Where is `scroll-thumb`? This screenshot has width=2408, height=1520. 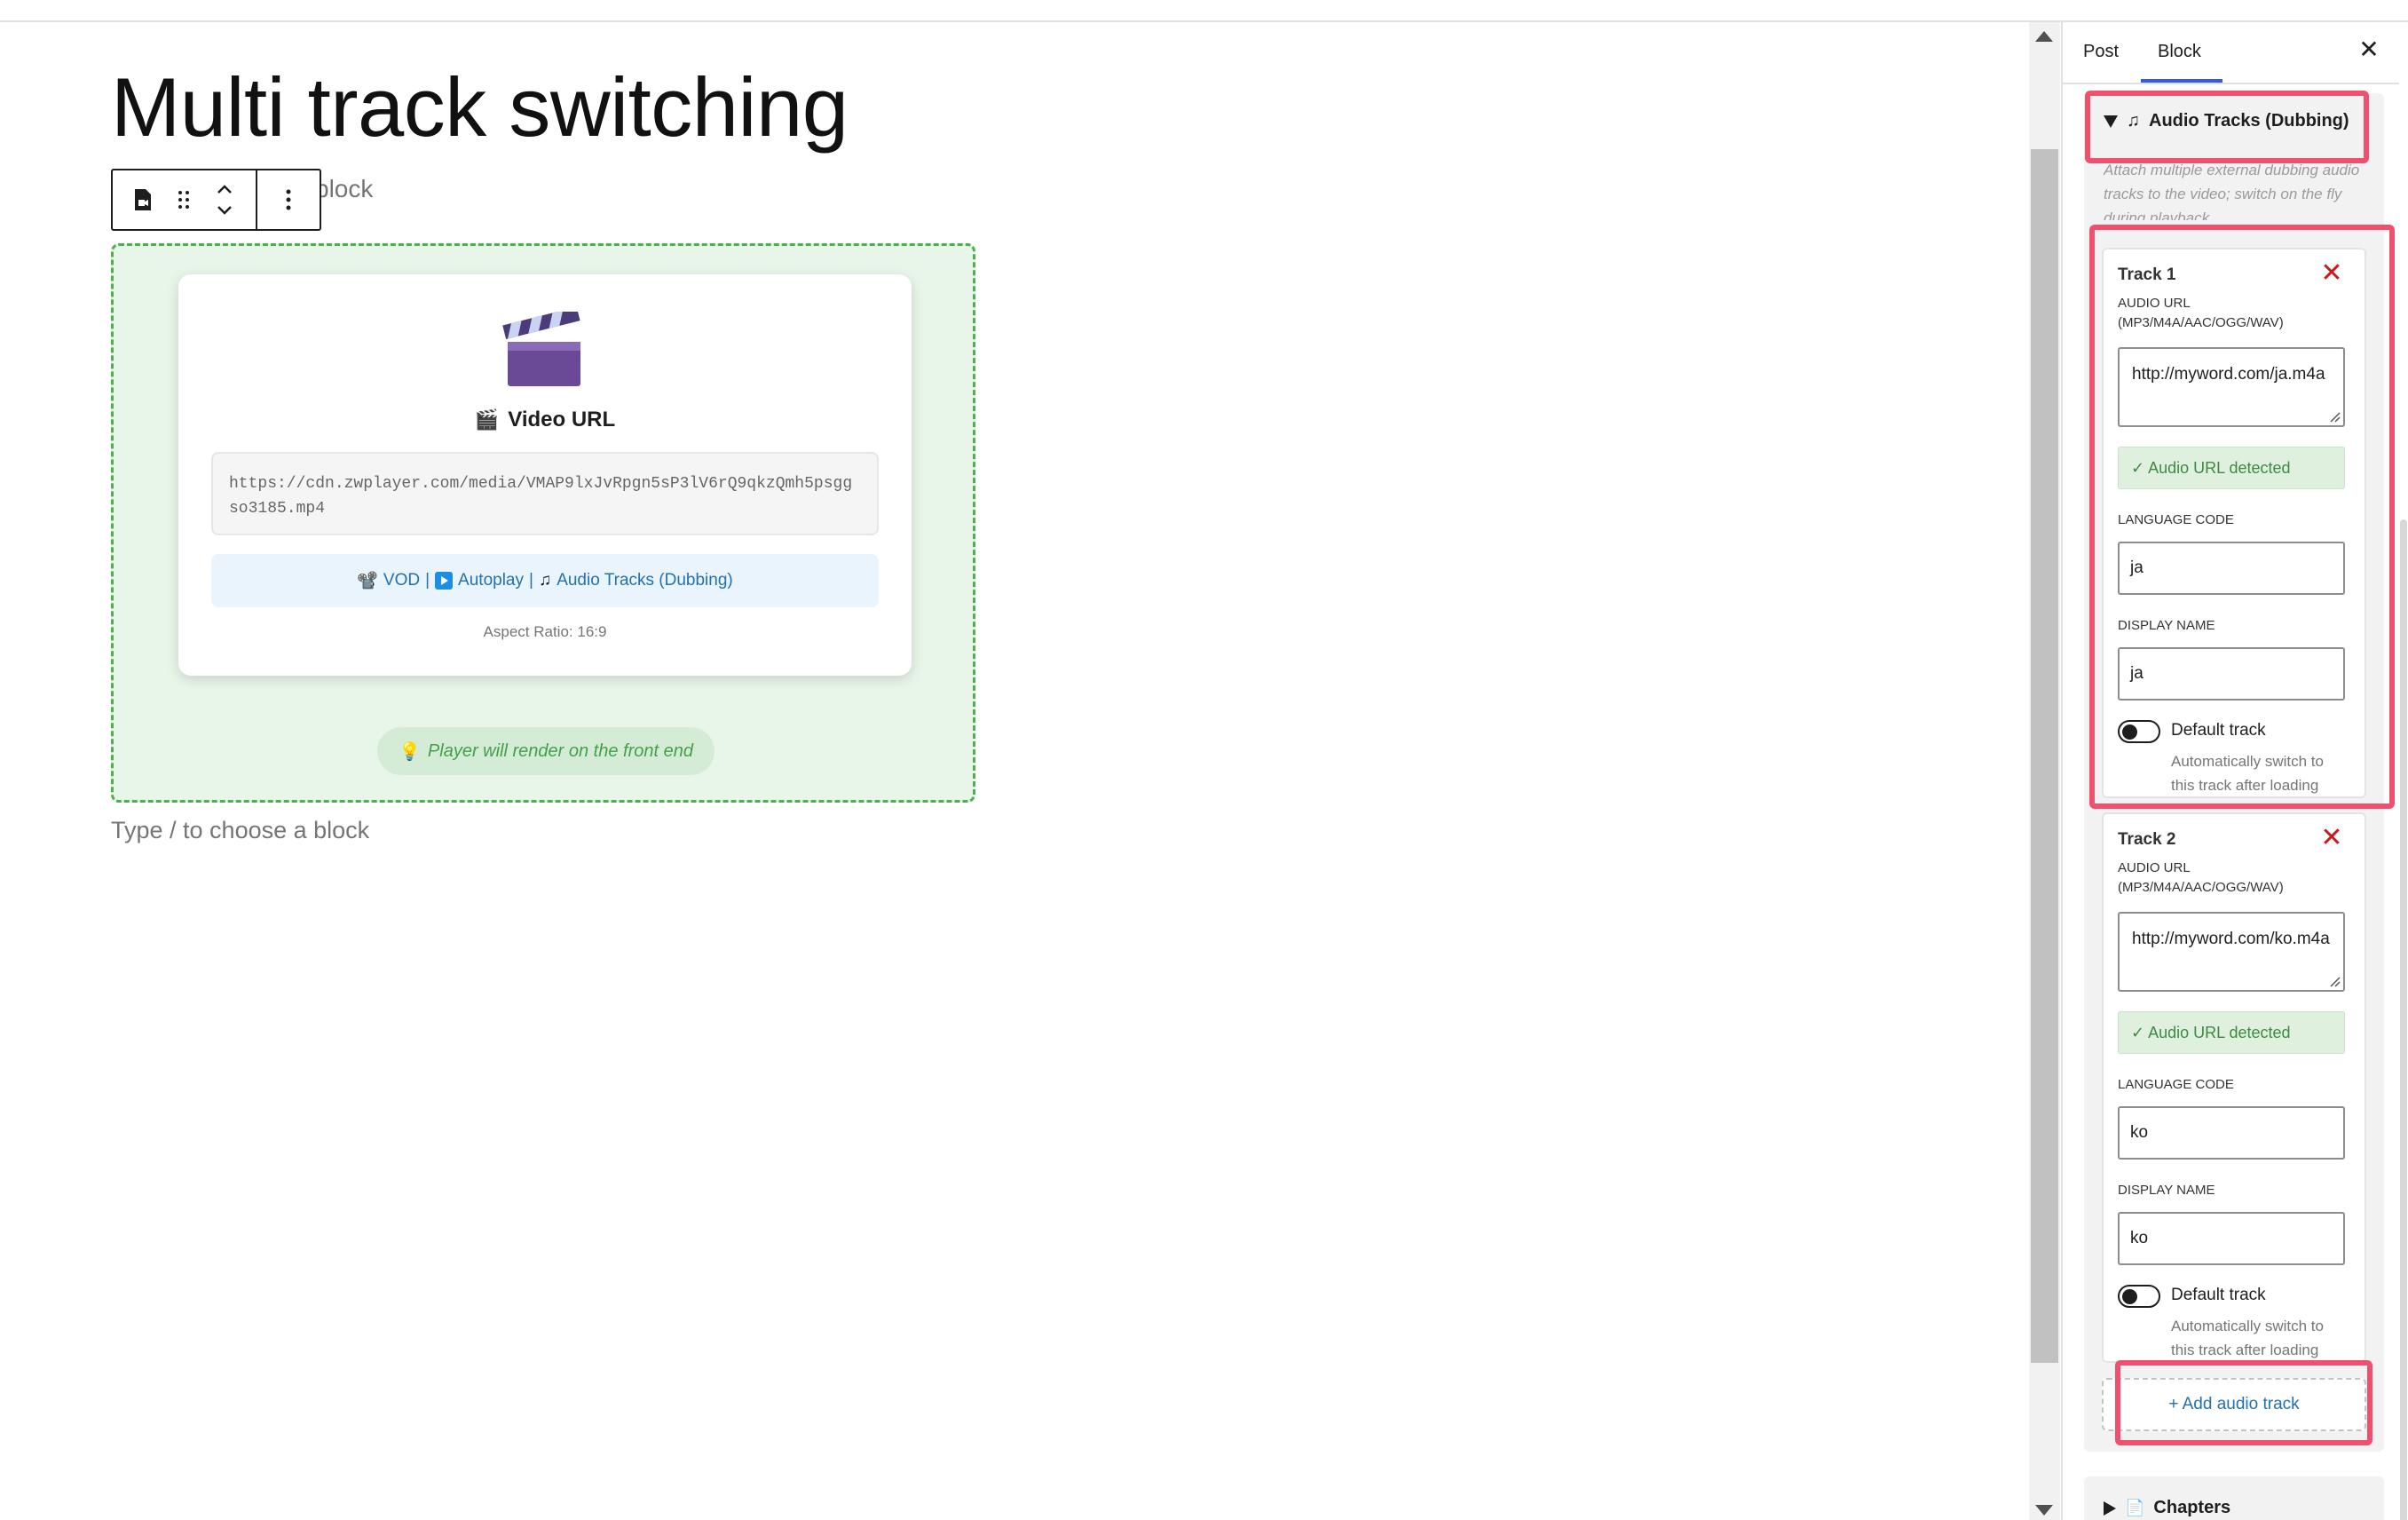 scroll-thumb is located at coordinates (2044, 756).